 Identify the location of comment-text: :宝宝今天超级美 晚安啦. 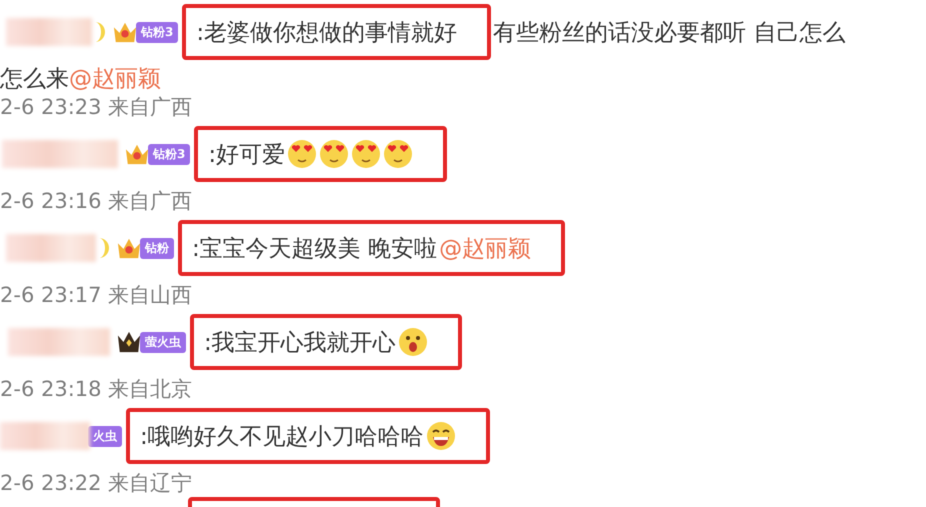
(315, 249).